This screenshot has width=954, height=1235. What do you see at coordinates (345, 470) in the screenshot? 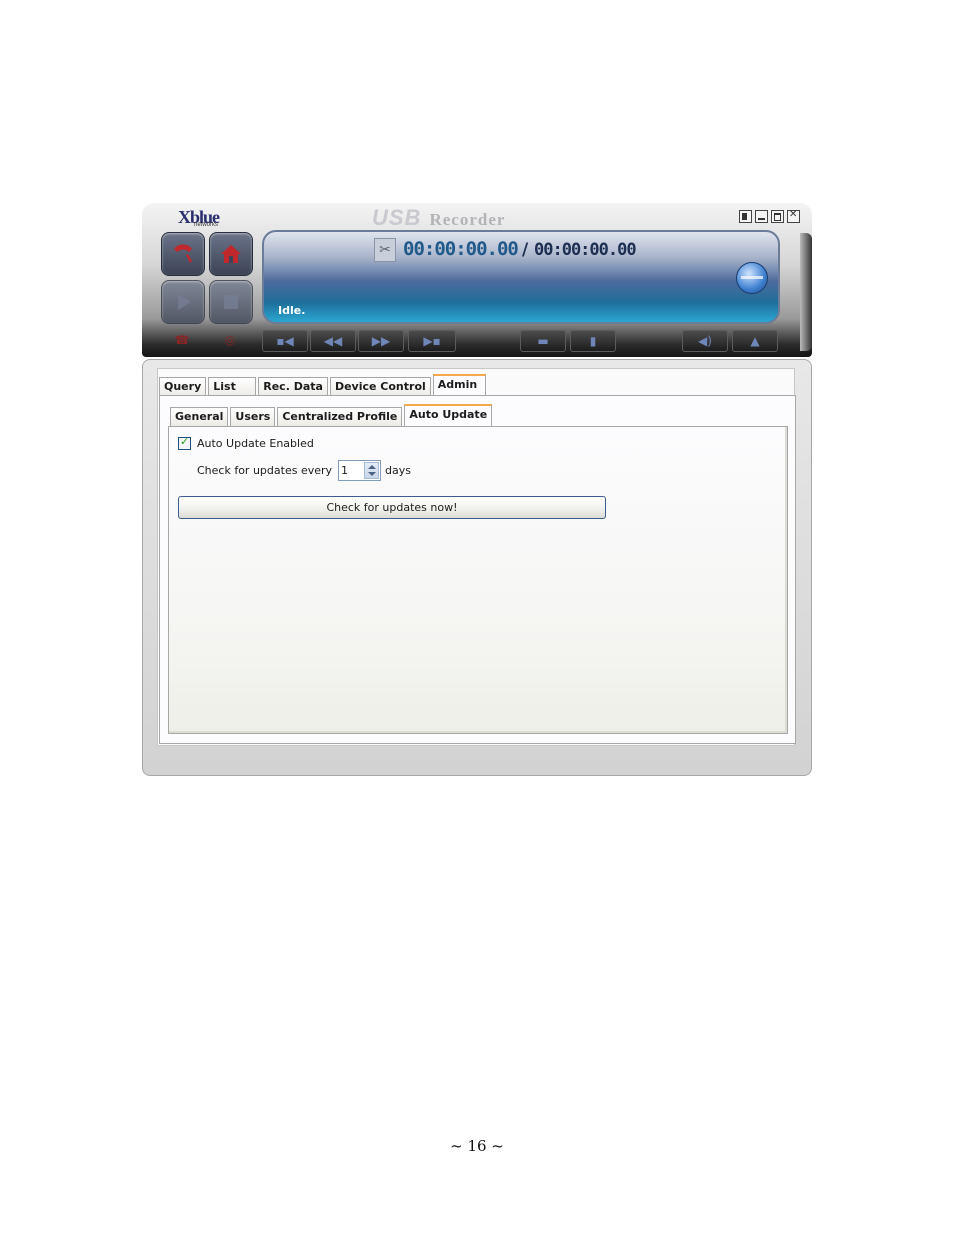
I see `interval-value: 1` at bounding box center [345, 470].